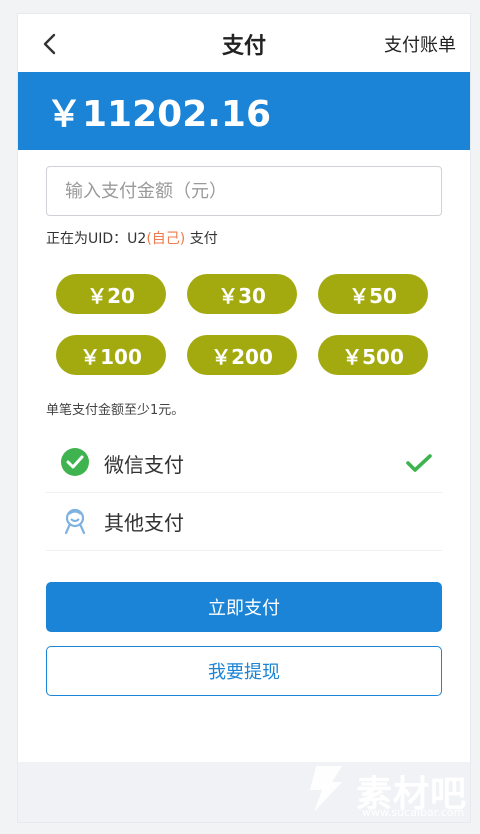  What do you see at coordinates (373, 355) in the screenshot?
I see `preset-amount-500: ￥500` at bounding box center [373, 355].